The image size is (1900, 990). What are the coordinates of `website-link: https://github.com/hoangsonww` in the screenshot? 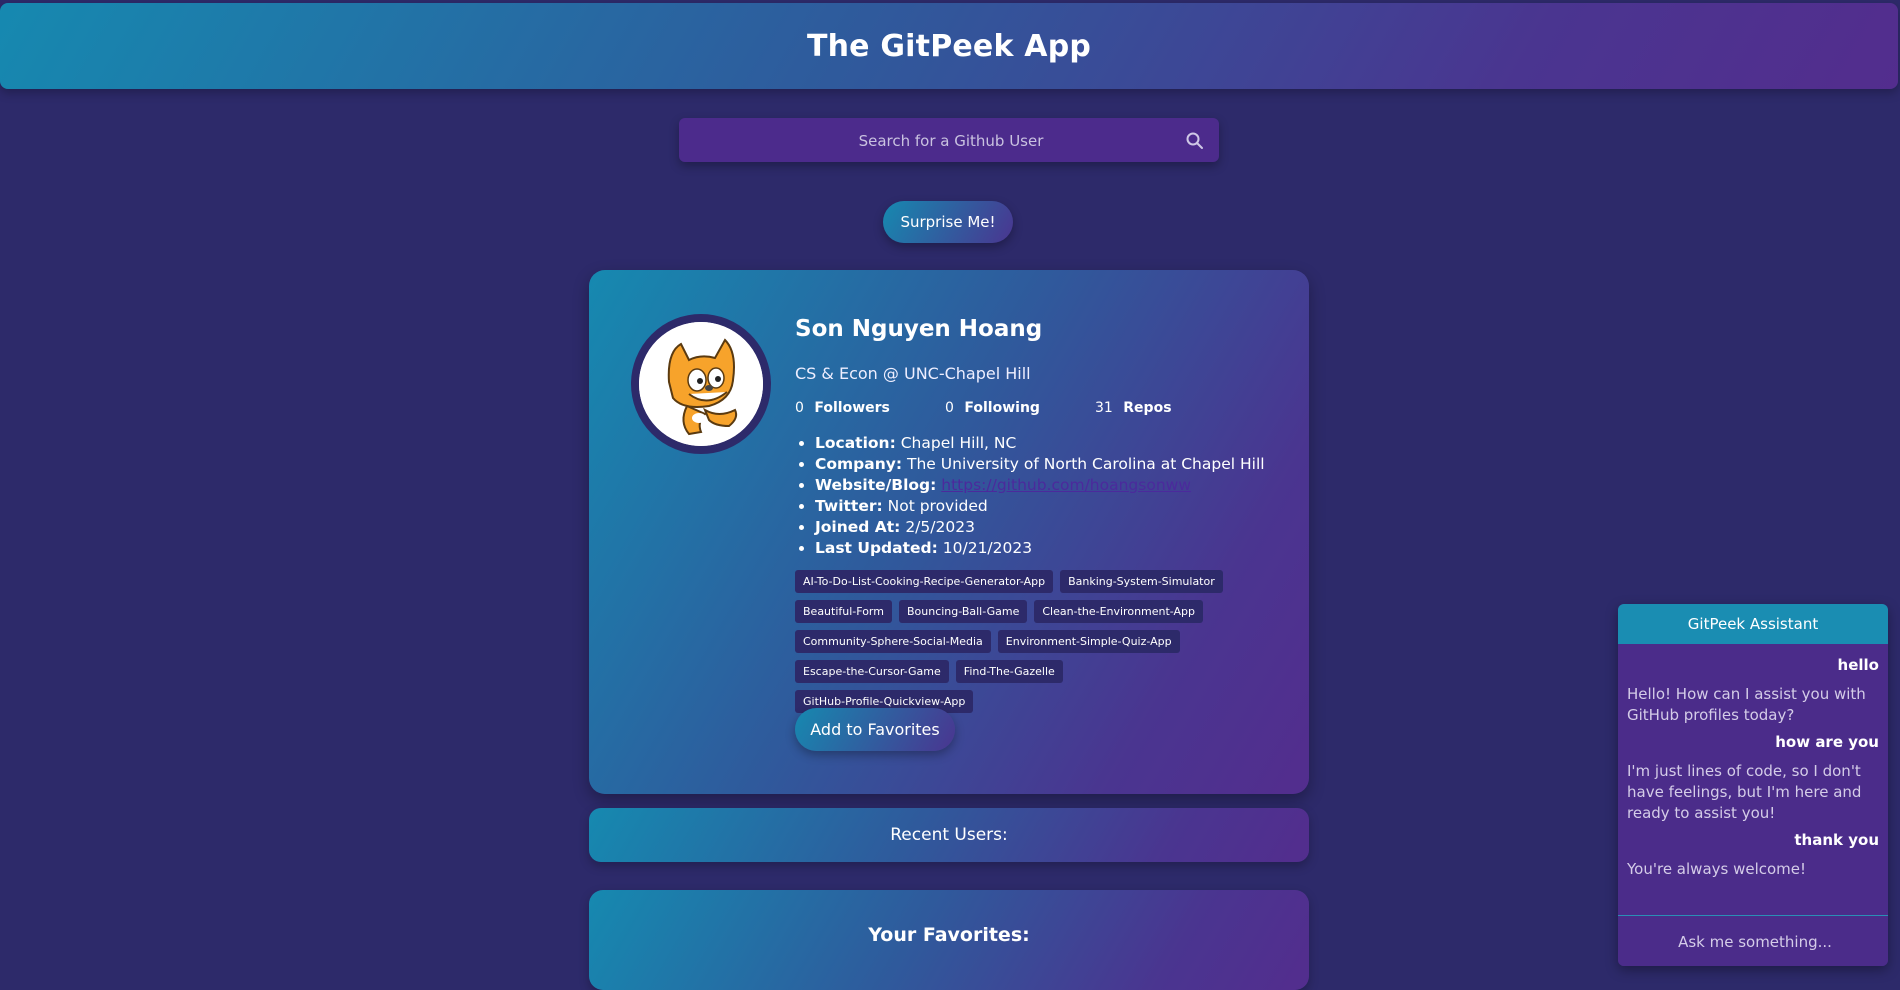 It's located at (1066, 485).